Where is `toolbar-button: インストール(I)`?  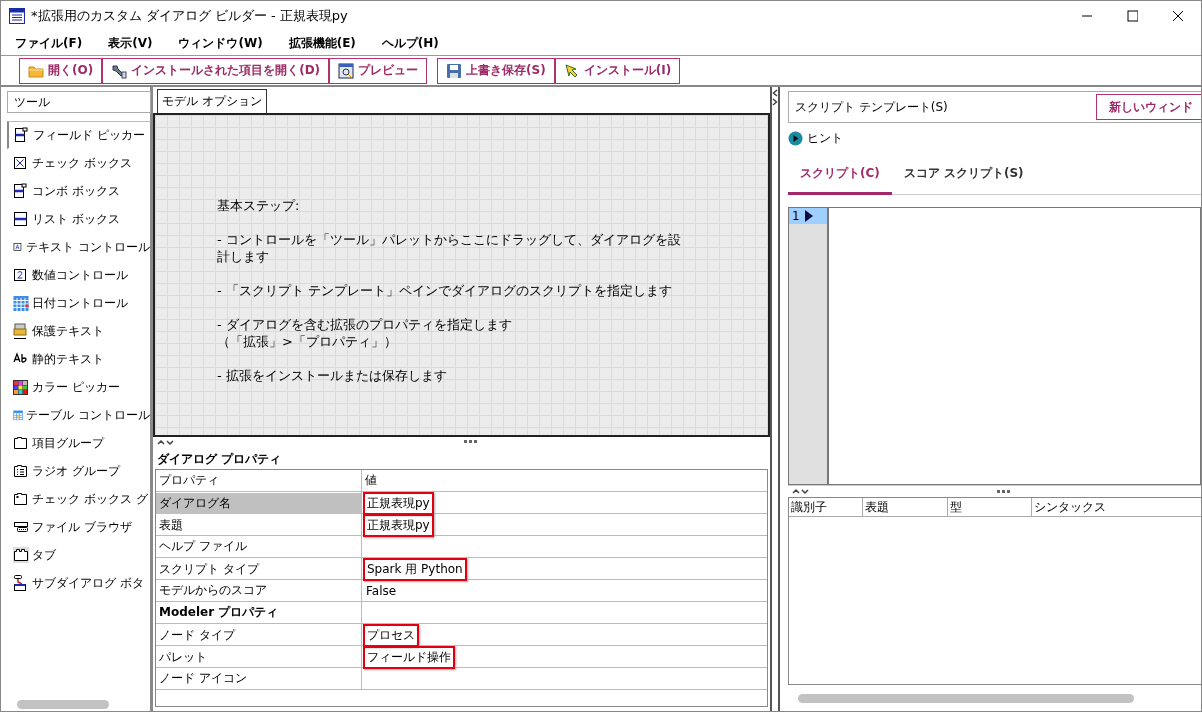
toolbar-button: インストール(I) is located at coordinates (617, 70).